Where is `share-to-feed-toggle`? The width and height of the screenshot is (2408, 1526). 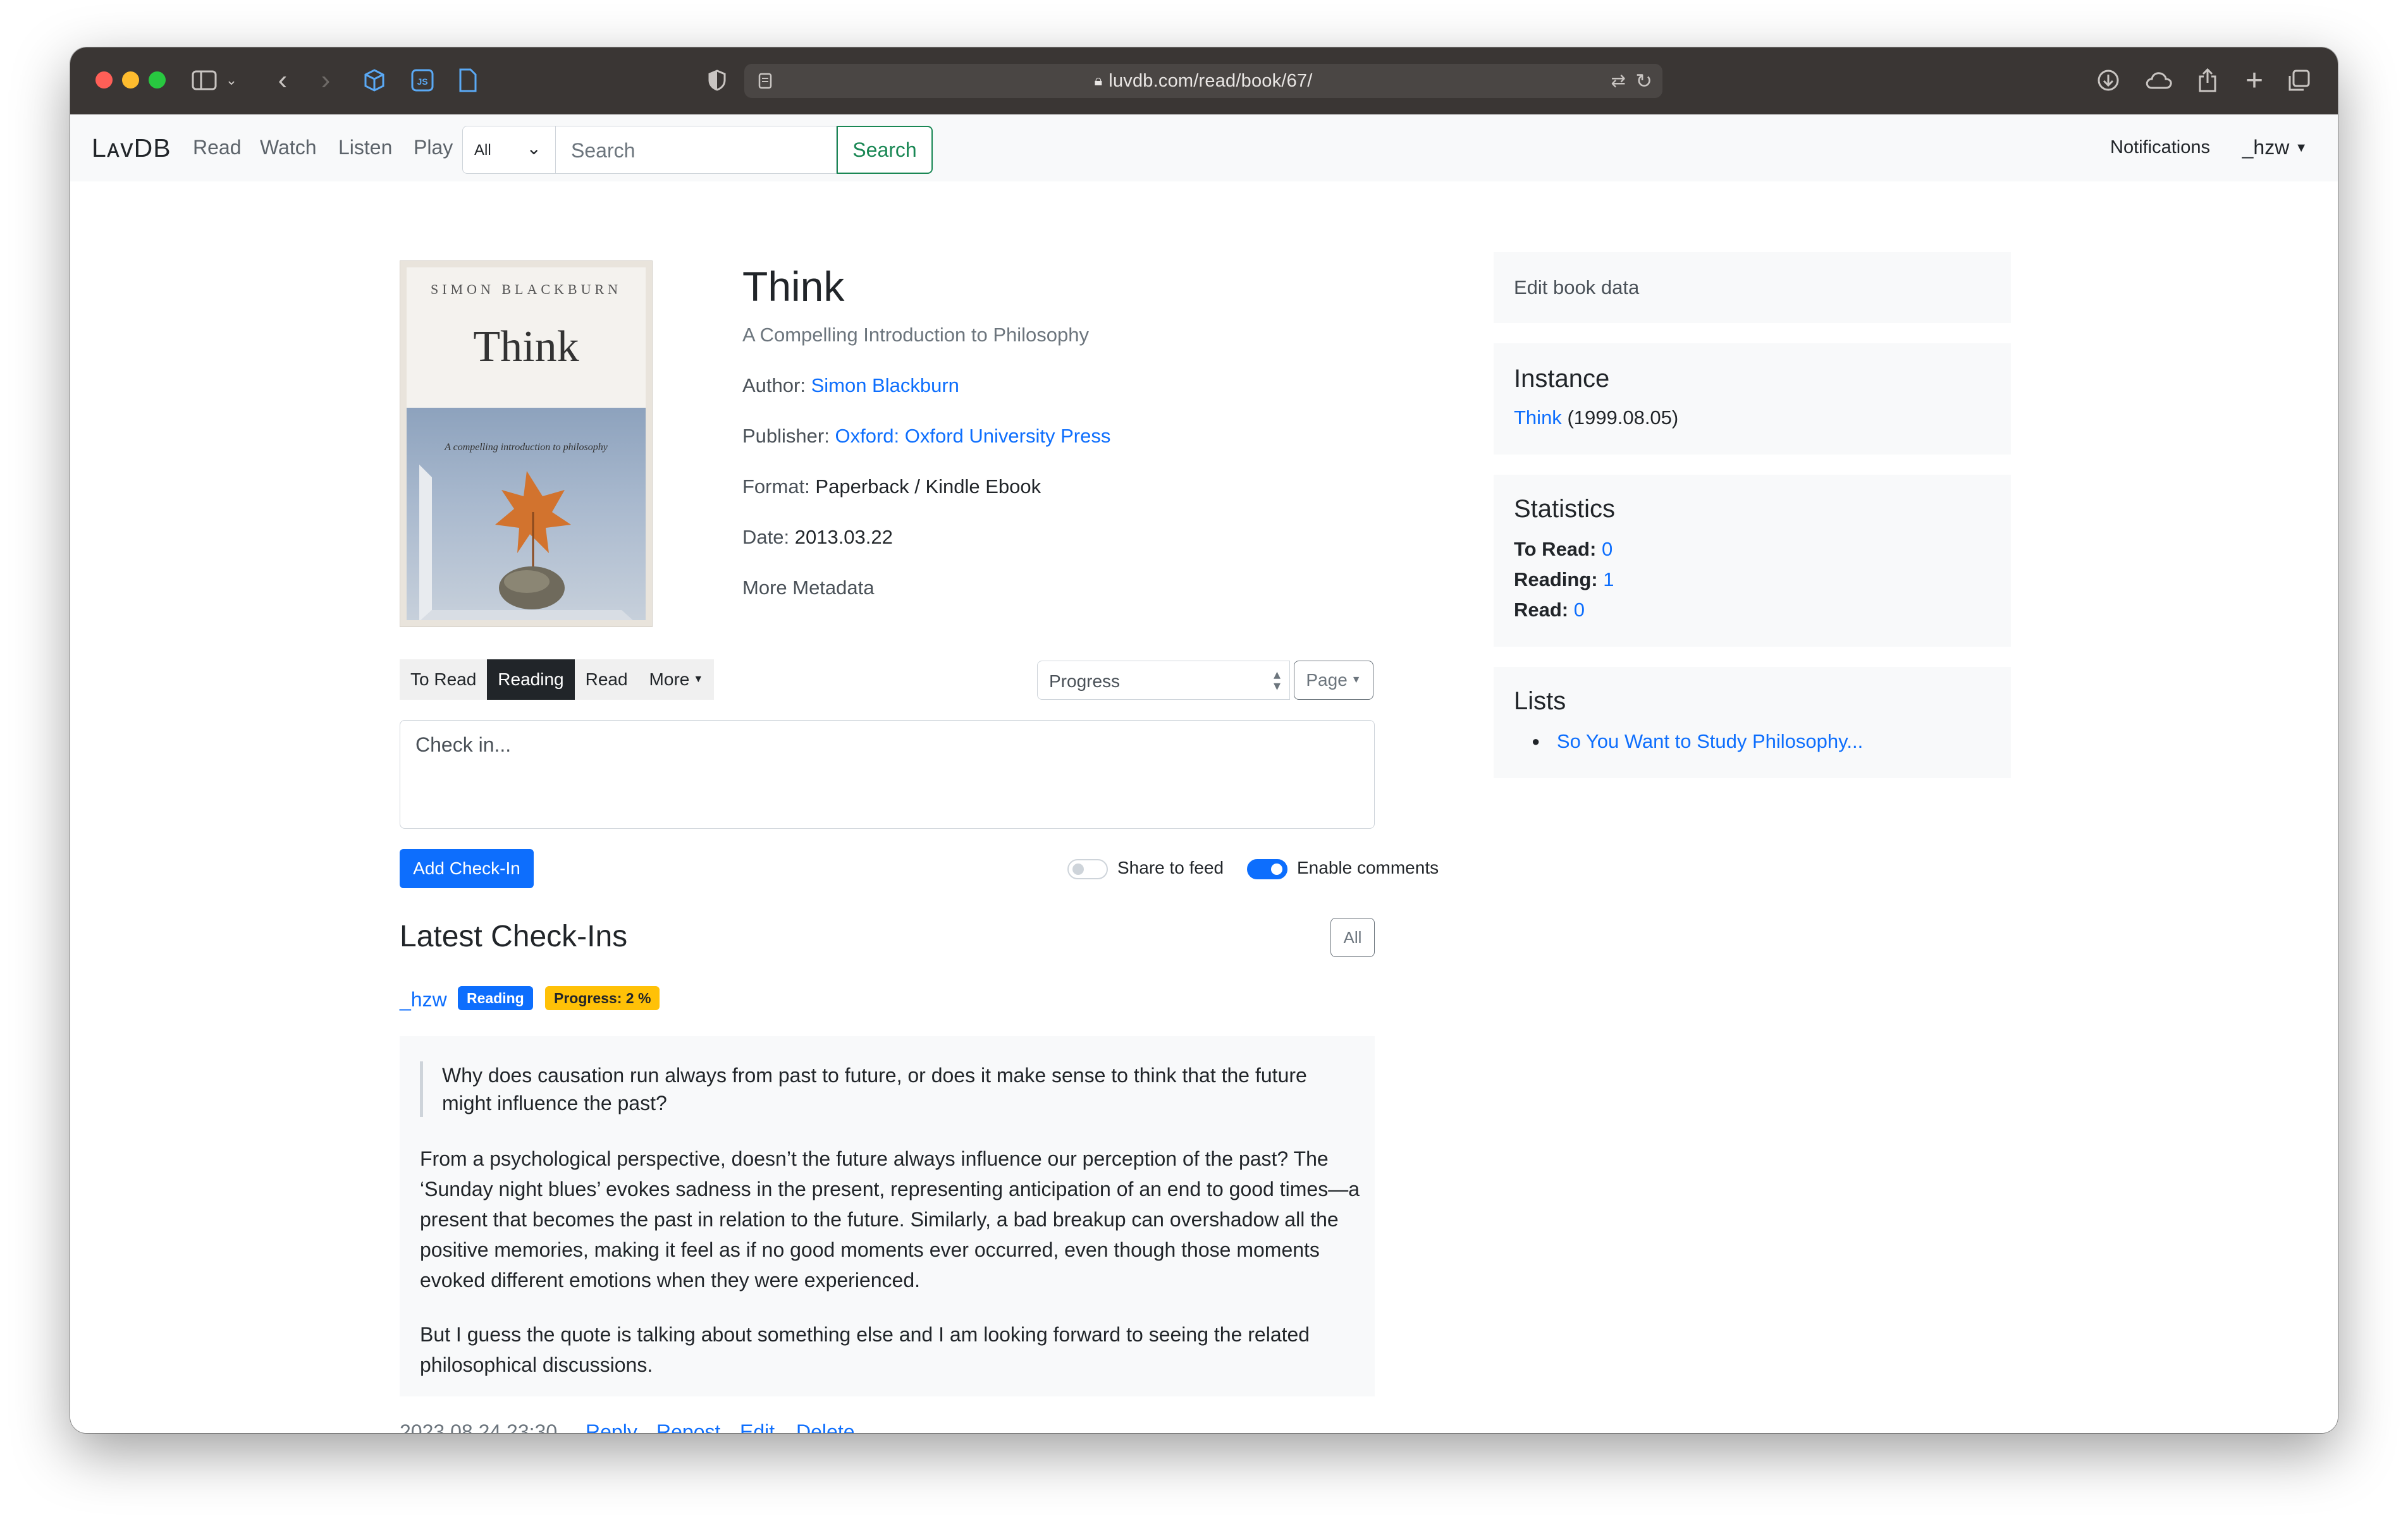
share-to-feed-toggle is located at coordinates (1087, 869).